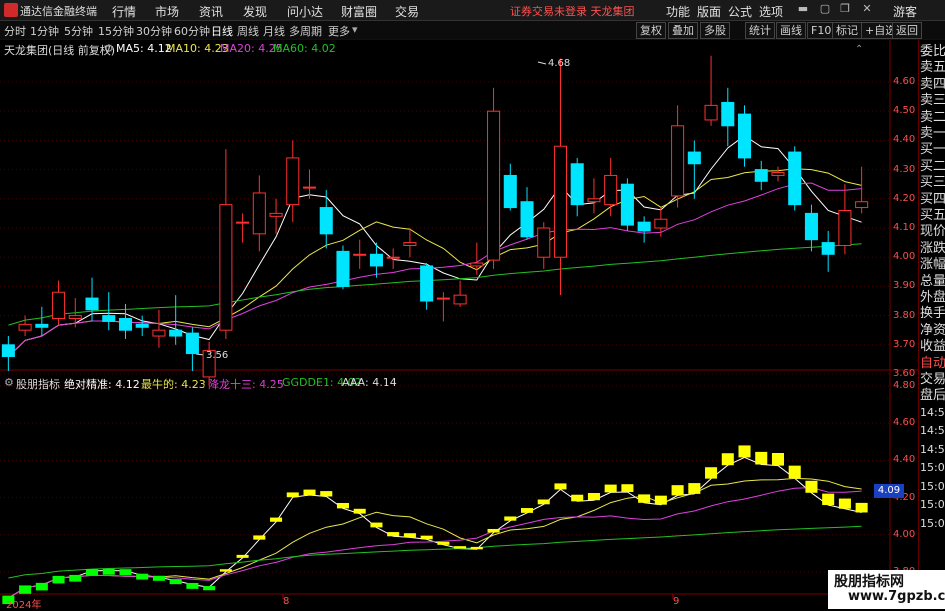 This screenshot has height=611, width=945. I want to click on side-panel-item: 总量, so click(932, 282).